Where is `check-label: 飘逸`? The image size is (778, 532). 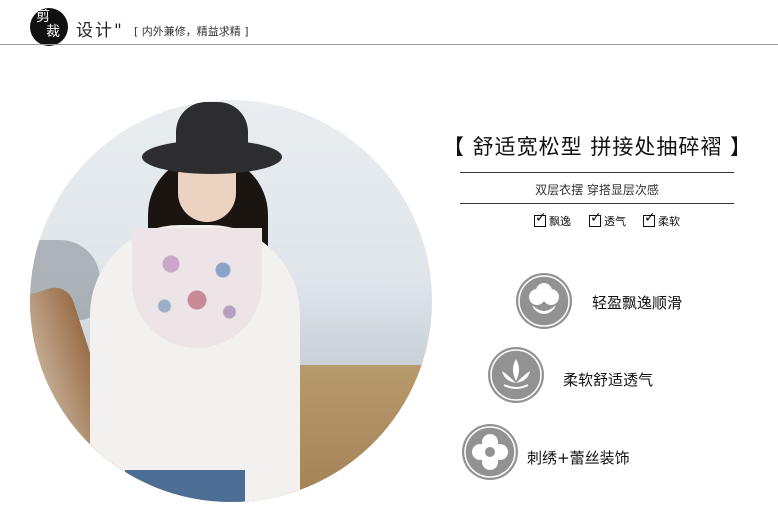
check-label: 飘逸 is located at coordinates (560, 221).